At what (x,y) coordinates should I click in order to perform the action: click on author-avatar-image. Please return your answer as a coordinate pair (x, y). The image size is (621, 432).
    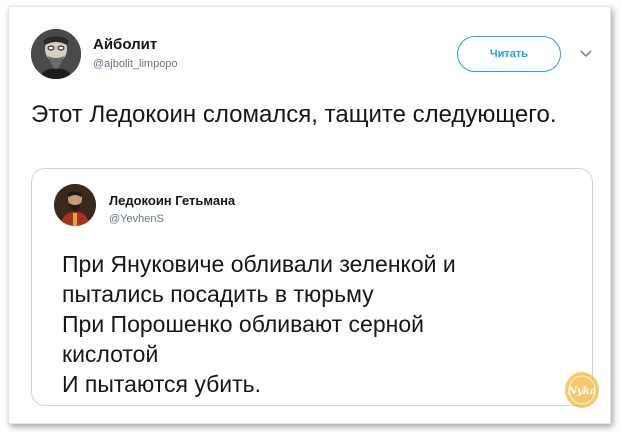
    Looking at the image, I should click on (56, 54).